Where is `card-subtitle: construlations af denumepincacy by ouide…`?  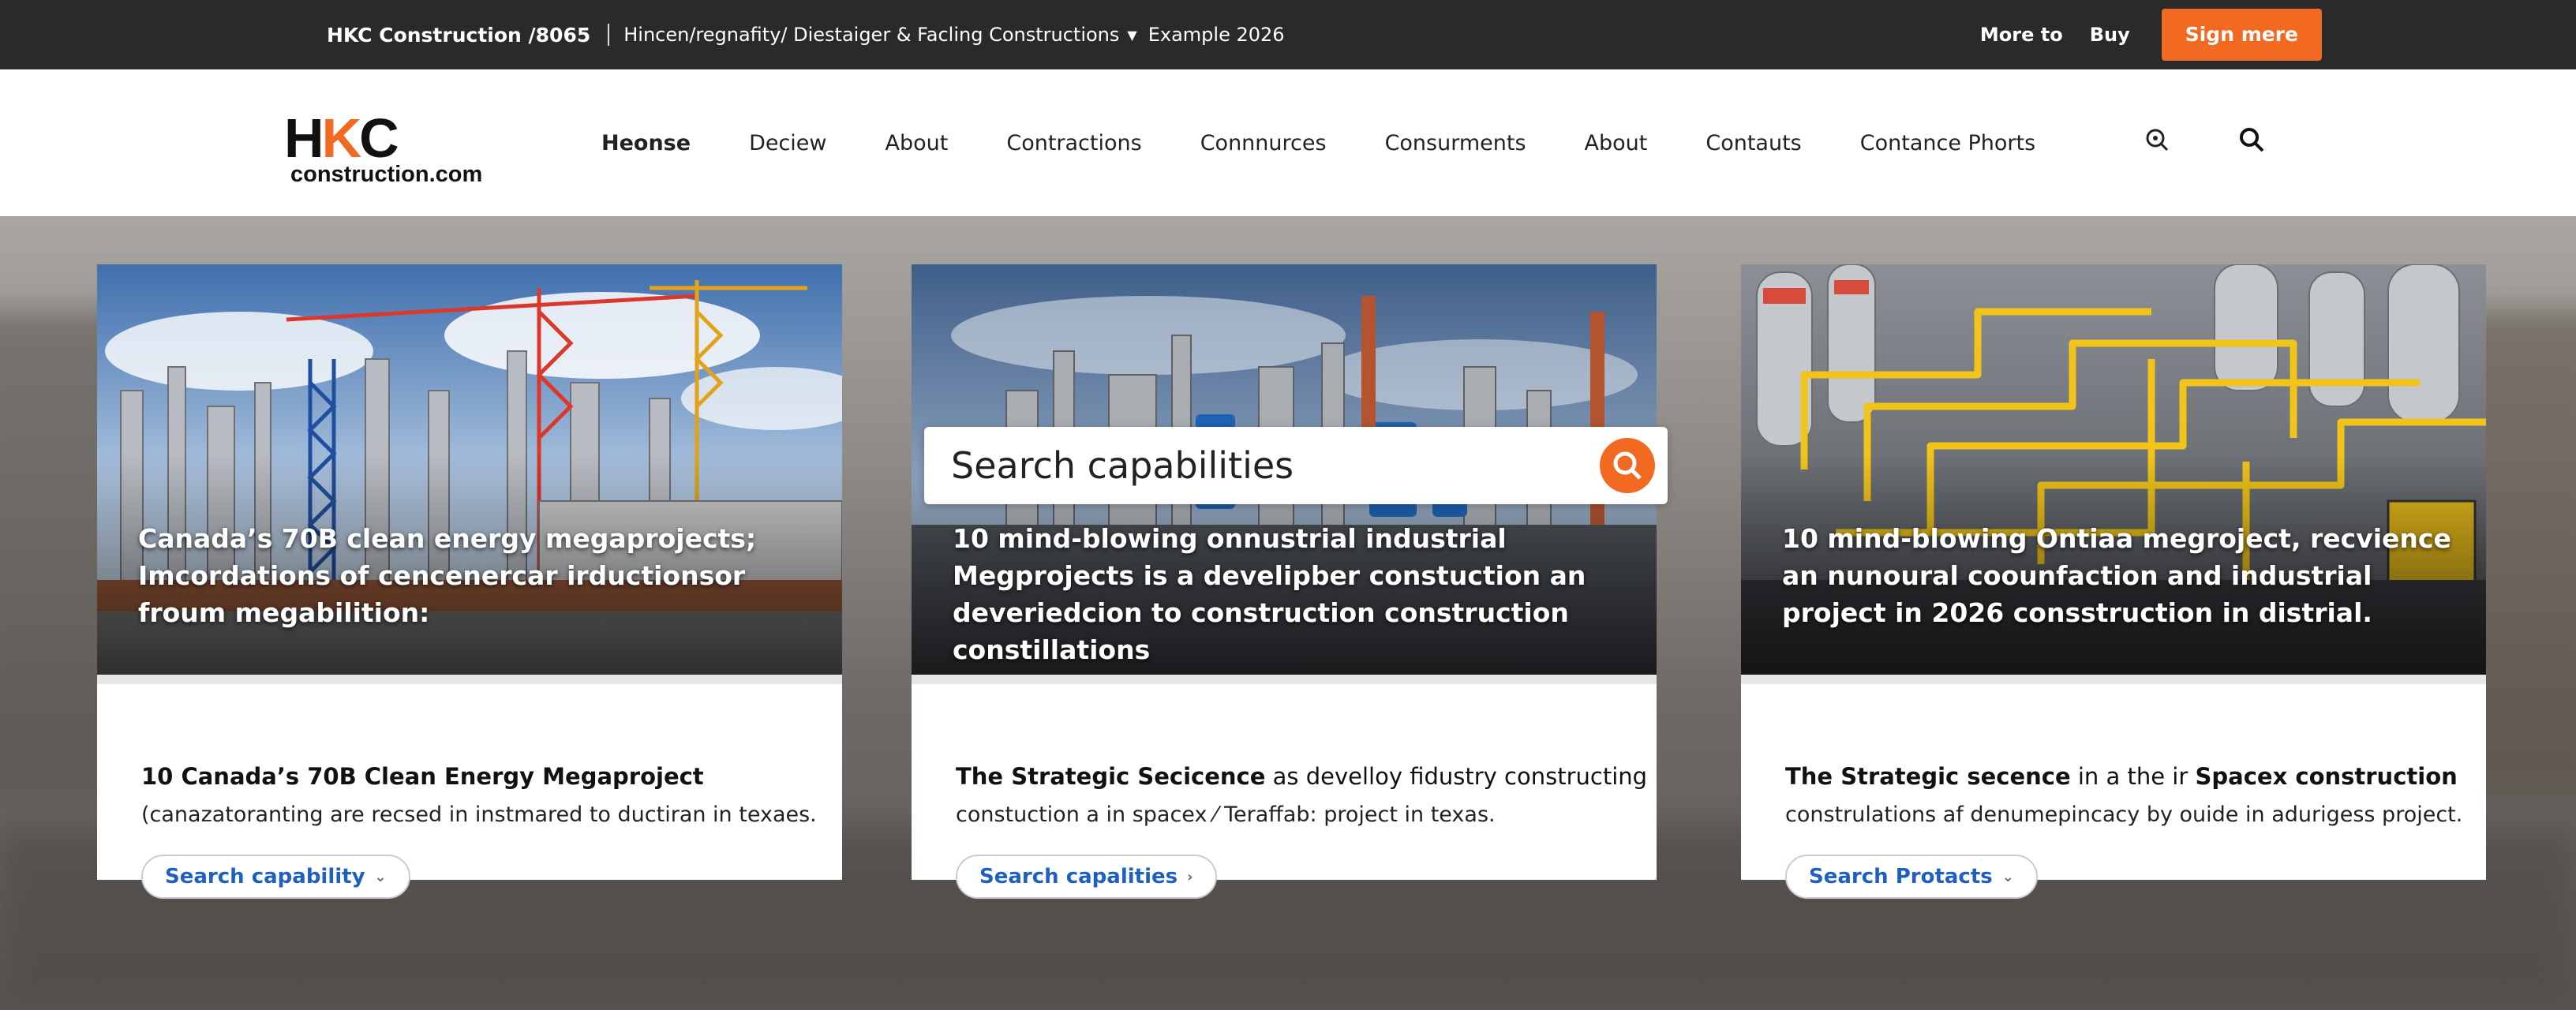
card-subtitle: construlations af denumepincacy by ouide… is located at coordinates (2124, 814).